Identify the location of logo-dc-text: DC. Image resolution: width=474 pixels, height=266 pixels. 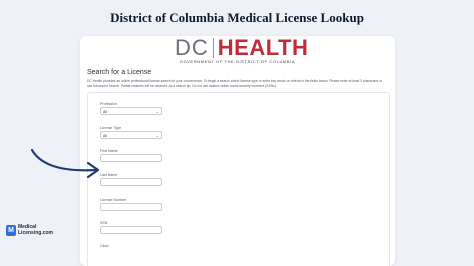
(192, 48).